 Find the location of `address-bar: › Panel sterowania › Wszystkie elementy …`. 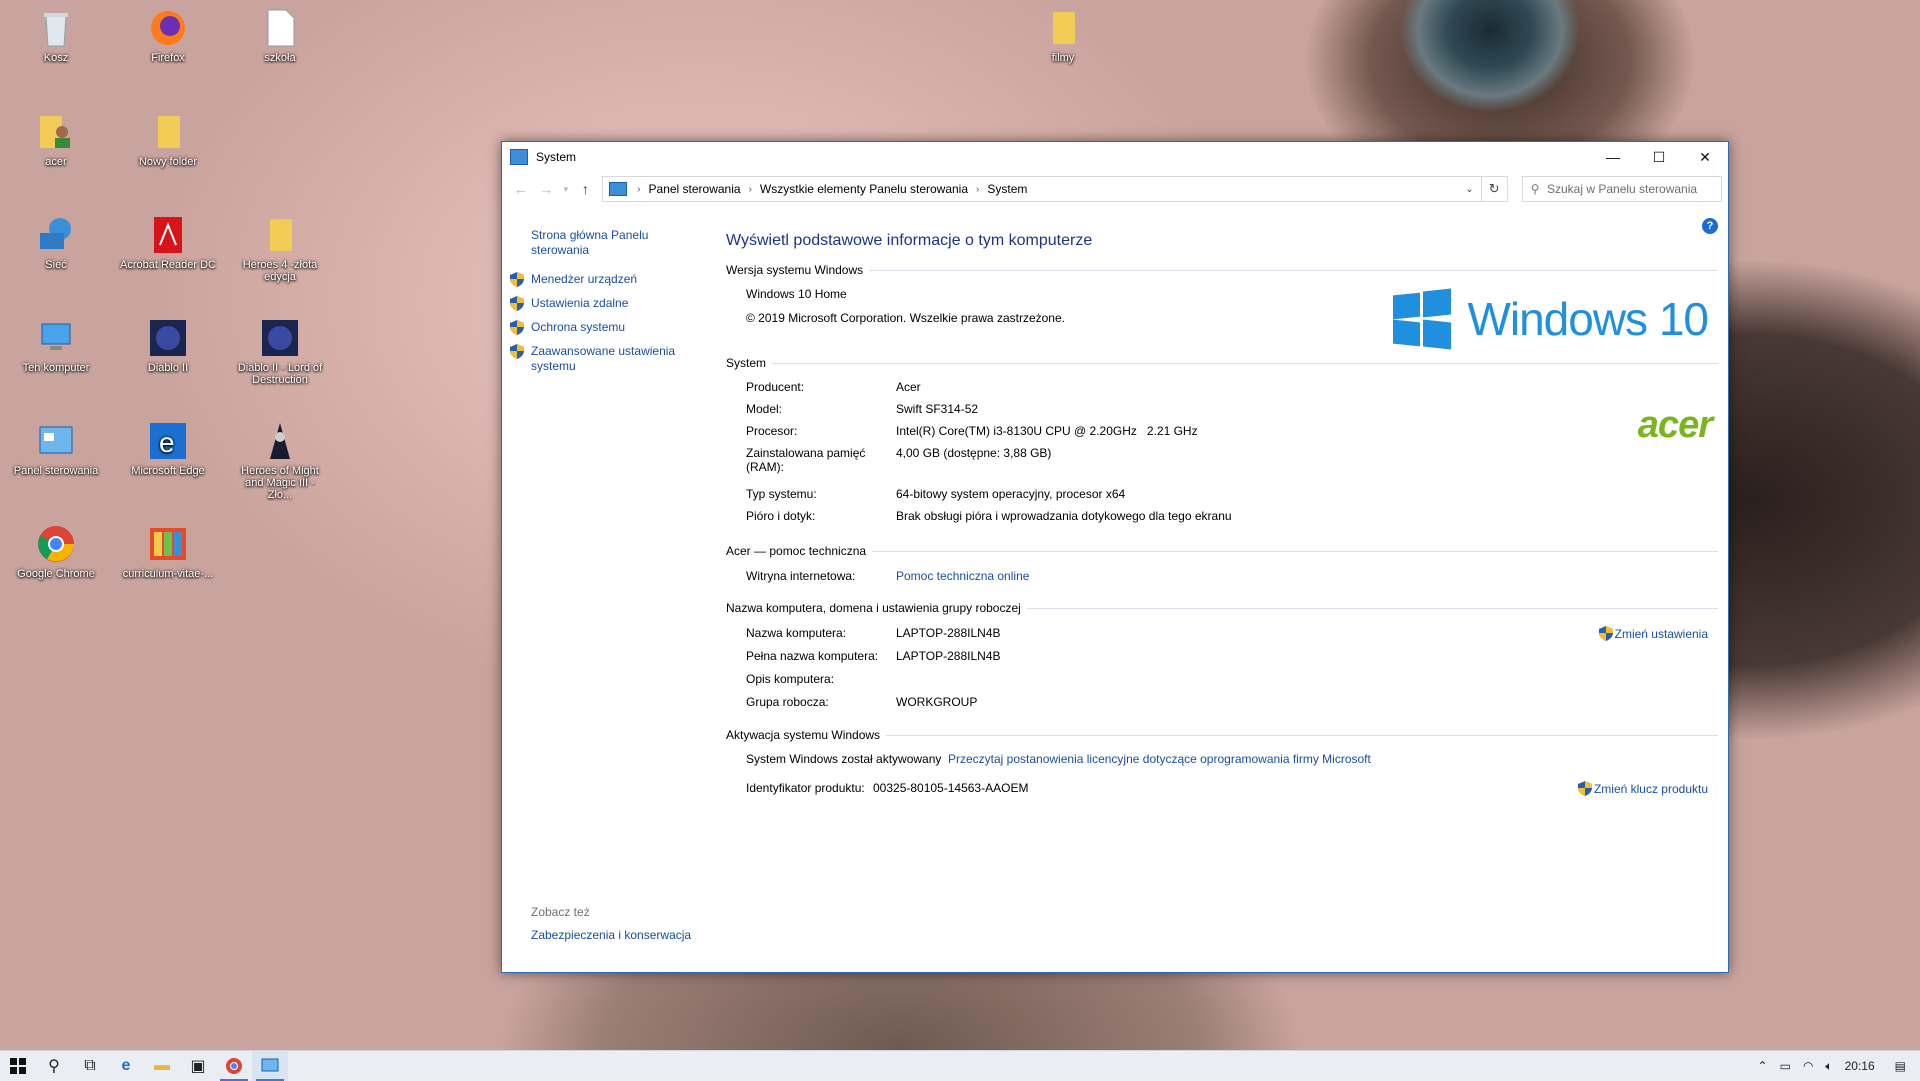

address-bar: › Panel sterowania › Wszystkie elementy … is located at coordinates (1042, 189).